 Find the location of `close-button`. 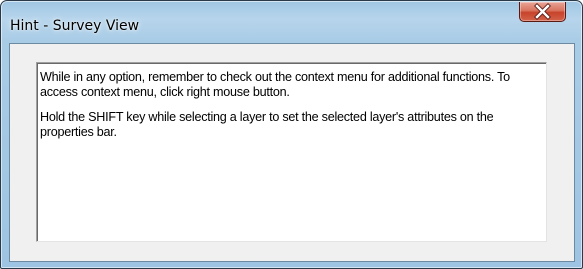

close-button is located at coordinates (542, 12).